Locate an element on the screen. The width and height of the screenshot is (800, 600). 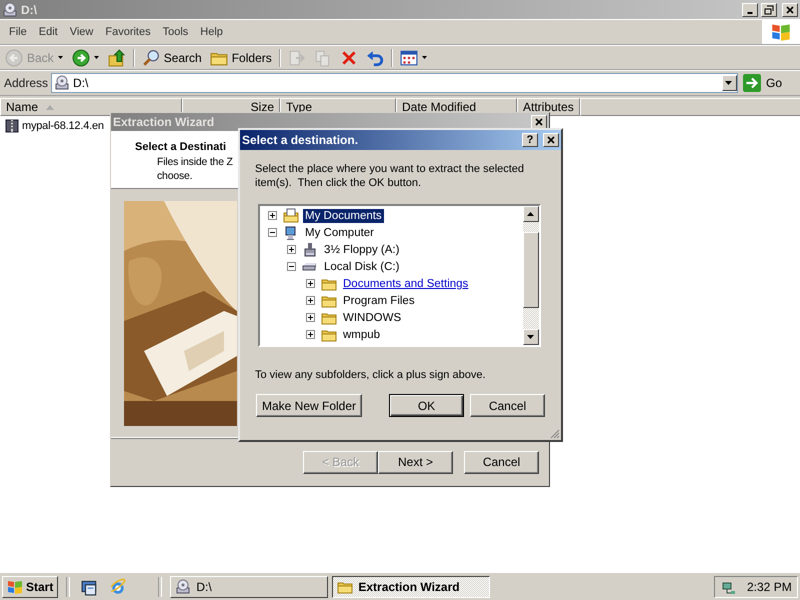
menu-item: Tools is located at coordinates (175, 32).